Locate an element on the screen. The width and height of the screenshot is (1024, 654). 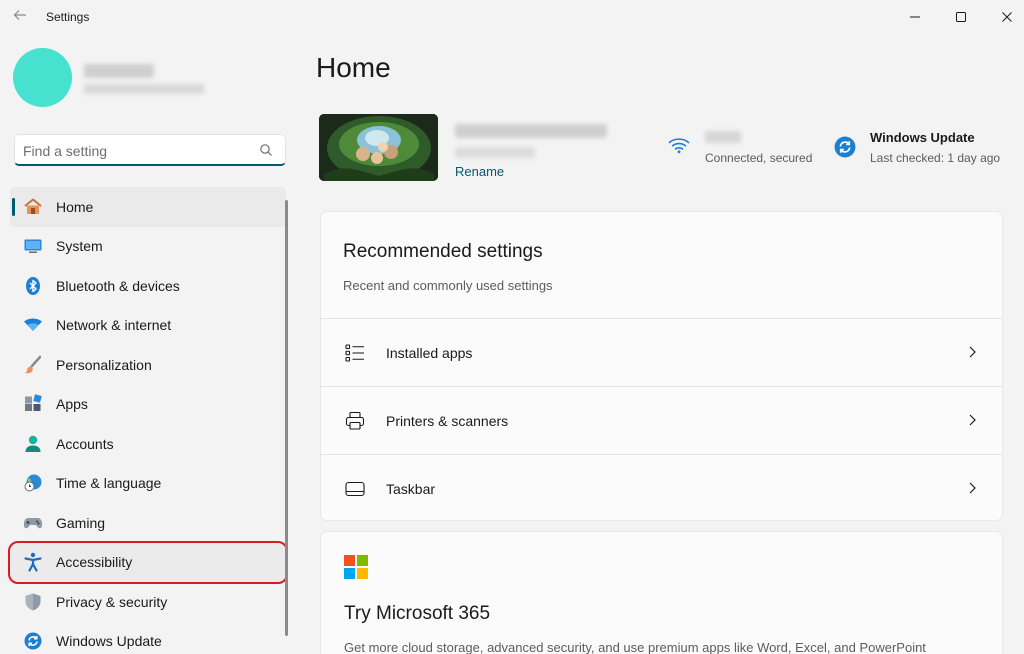
sidebar-item-apps: Apps is located at coordinates (148, 405).